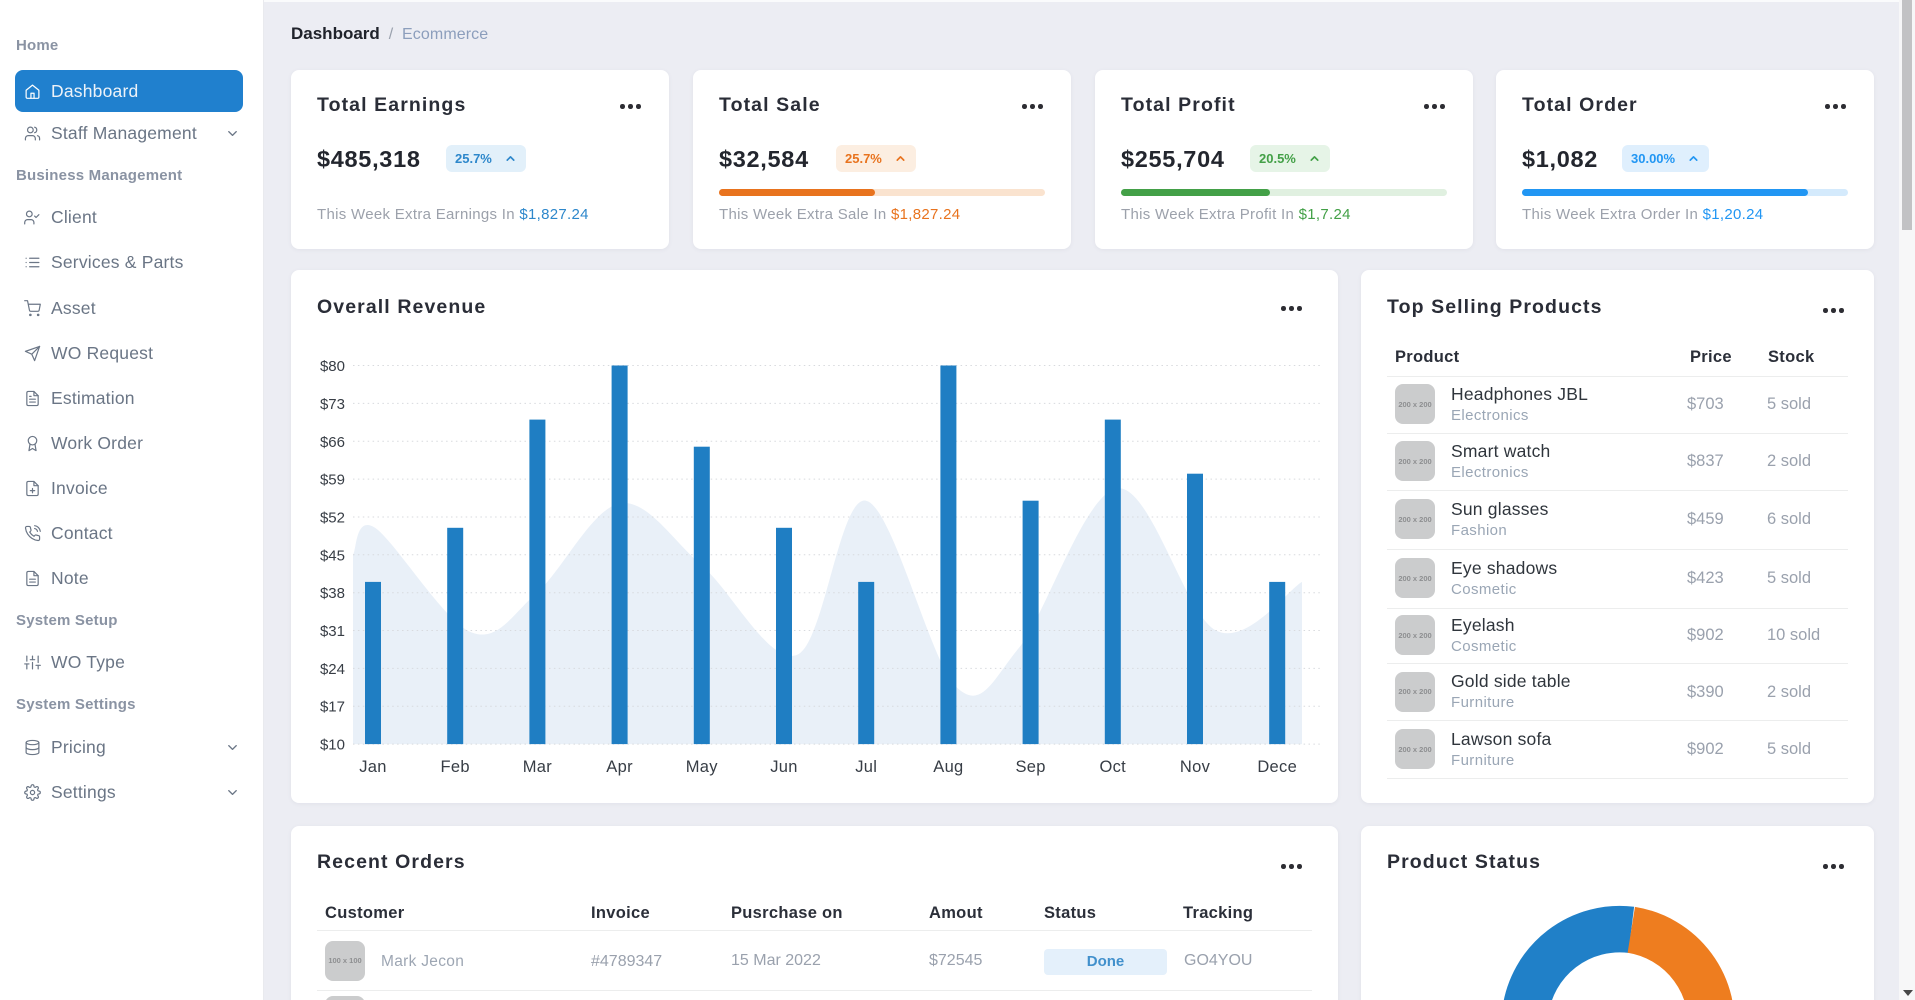 Image resolution: width=1915 pixels, height=1000 pixels. I want to click on svg-text: $80, so click(332, 366).